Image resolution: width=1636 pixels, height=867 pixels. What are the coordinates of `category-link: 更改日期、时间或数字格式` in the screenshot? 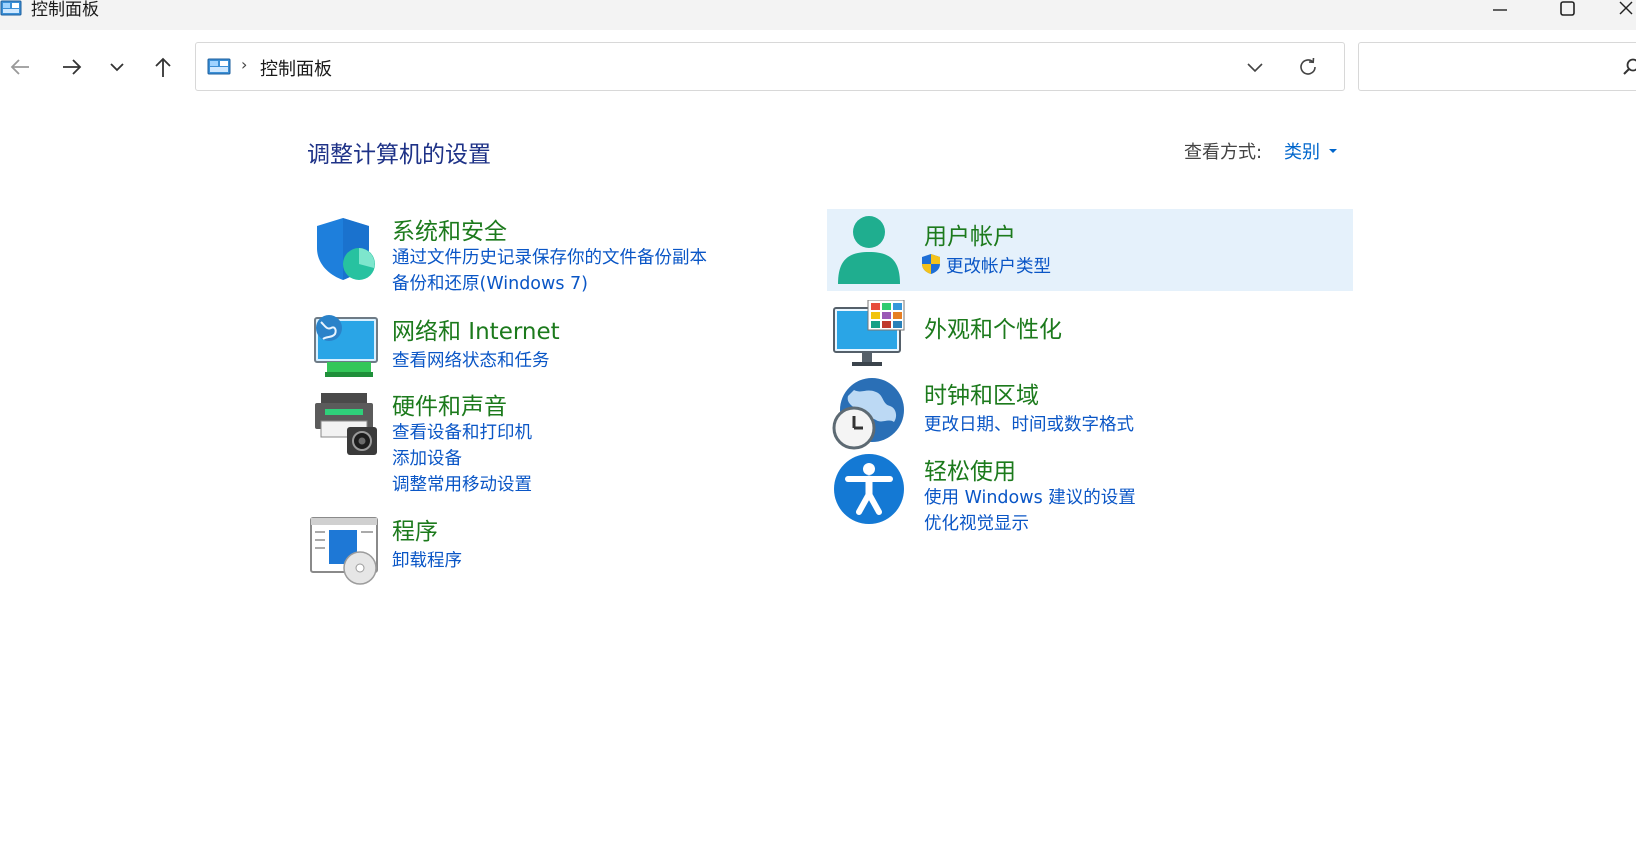 It's located at (1029, 423).